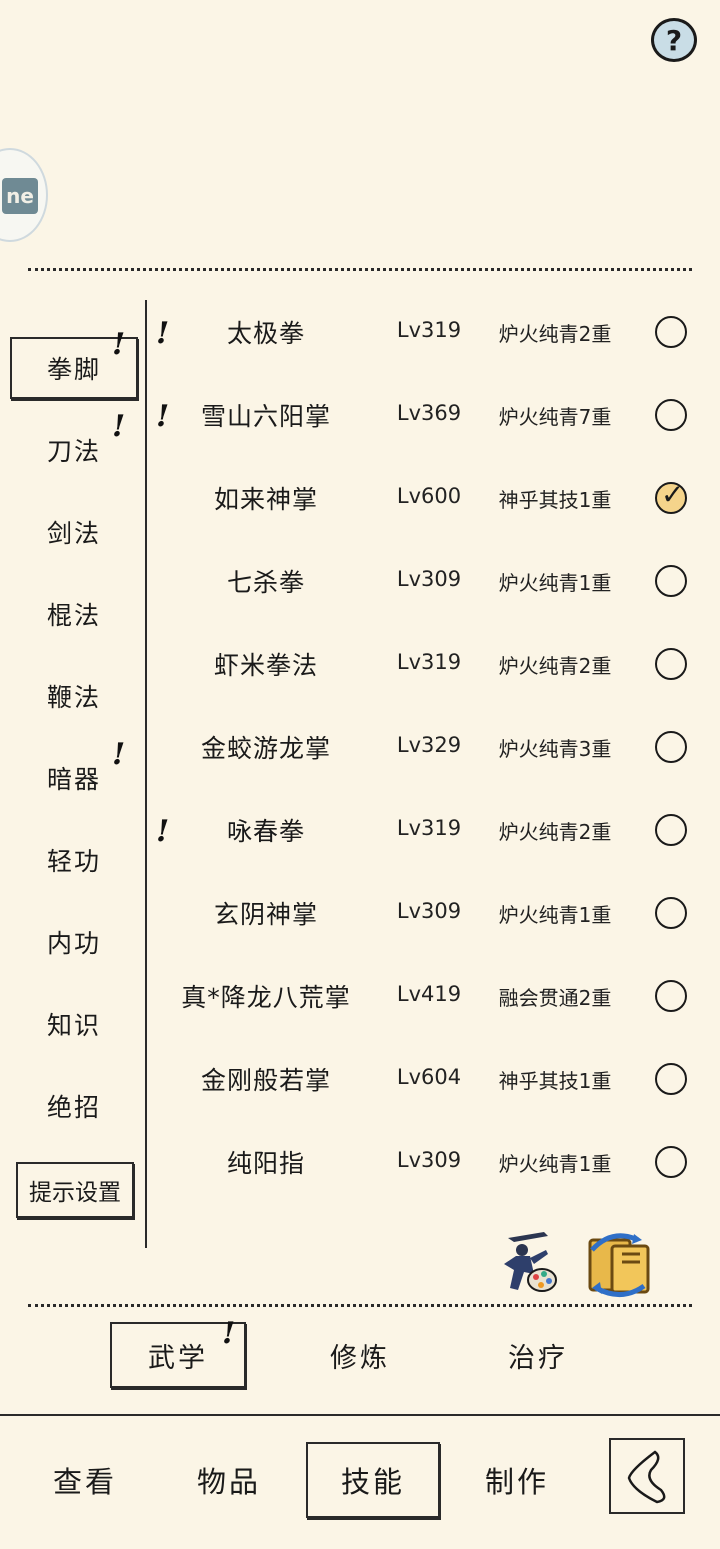 The height and width of the screenshot is (1549, 720). I want to click on category-label: 知识, so click(73, 1025).